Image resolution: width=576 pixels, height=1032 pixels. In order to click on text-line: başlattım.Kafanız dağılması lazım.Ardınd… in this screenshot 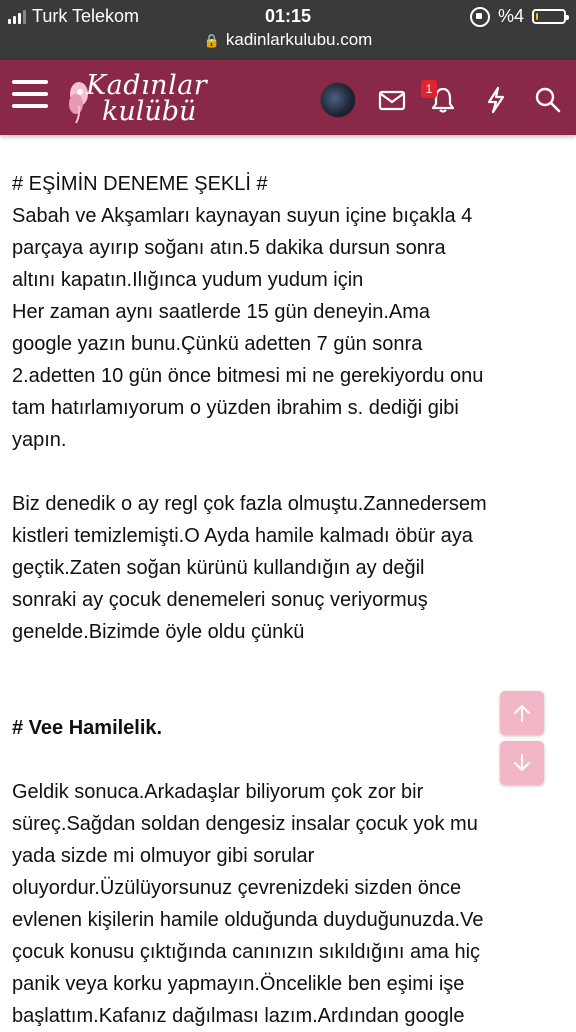, I will do `click(238, 1016)`.